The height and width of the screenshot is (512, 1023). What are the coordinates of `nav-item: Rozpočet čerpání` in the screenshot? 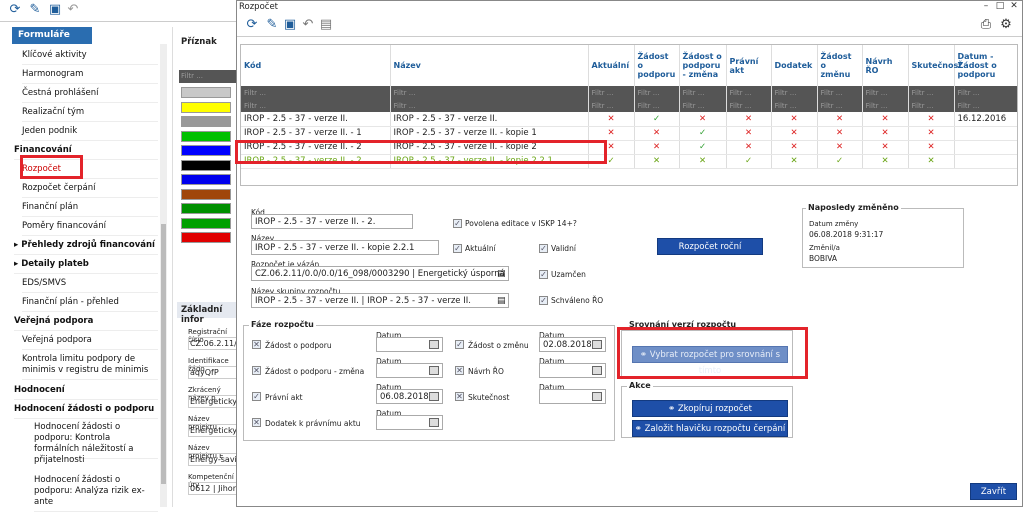 It's located at (90, 190).